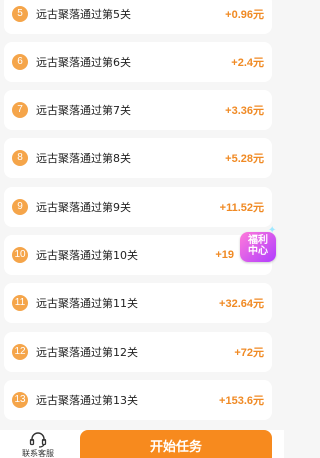 Image resolution: width=320 pixels, height=458 pixels. What do you see at coordinates (244, 159) in the screenshot?
I see `level-reward: +5.28元` at bounding box center [244, 159].